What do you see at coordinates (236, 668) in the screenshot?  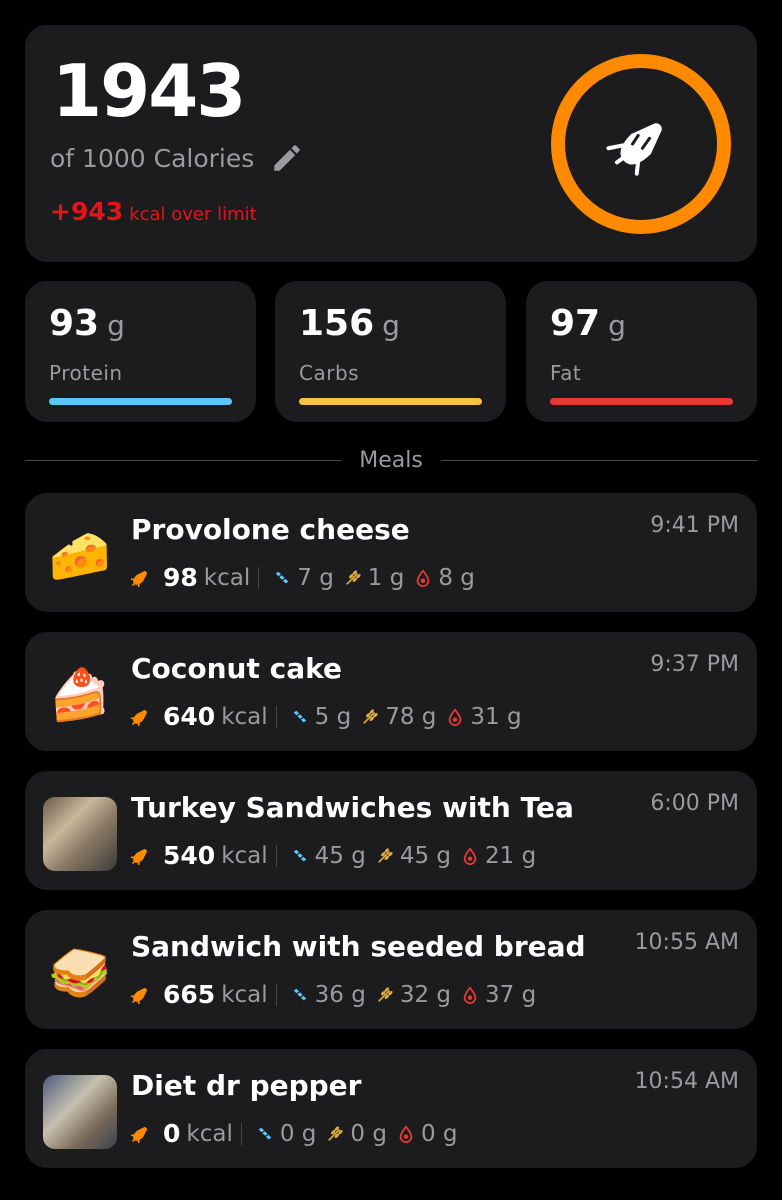 I see `meal-name: Coconut cake` at bounding box center [236, 668].